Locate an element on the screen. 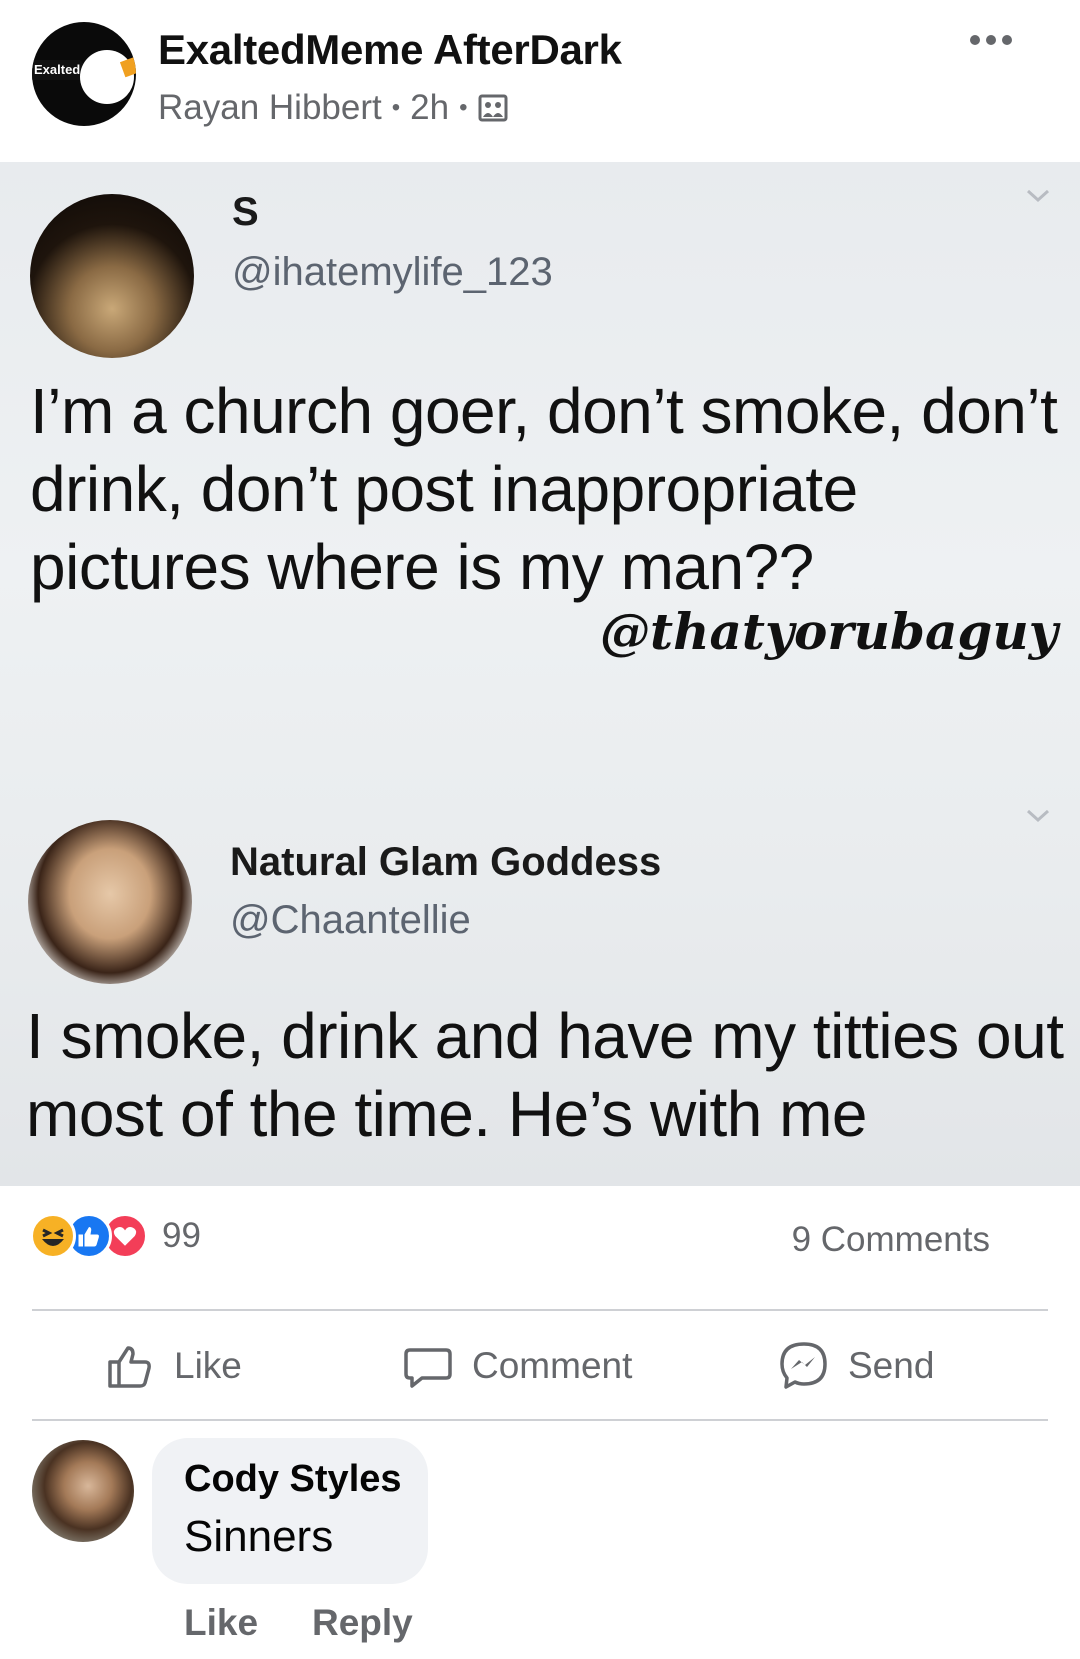 The height and width of the screenshot is (1659, 1080). thumbs-up-icon is located at coordinates (129, 1367).